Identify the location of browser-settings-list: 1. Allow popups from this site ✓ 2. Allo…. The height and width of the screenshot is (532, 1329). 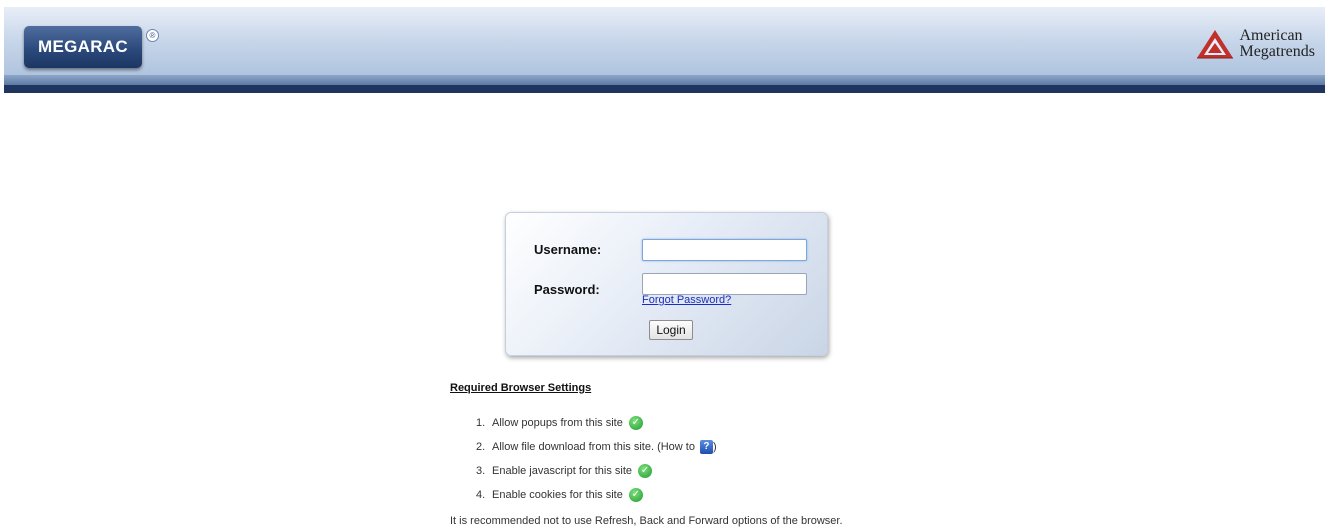
(596, 459).